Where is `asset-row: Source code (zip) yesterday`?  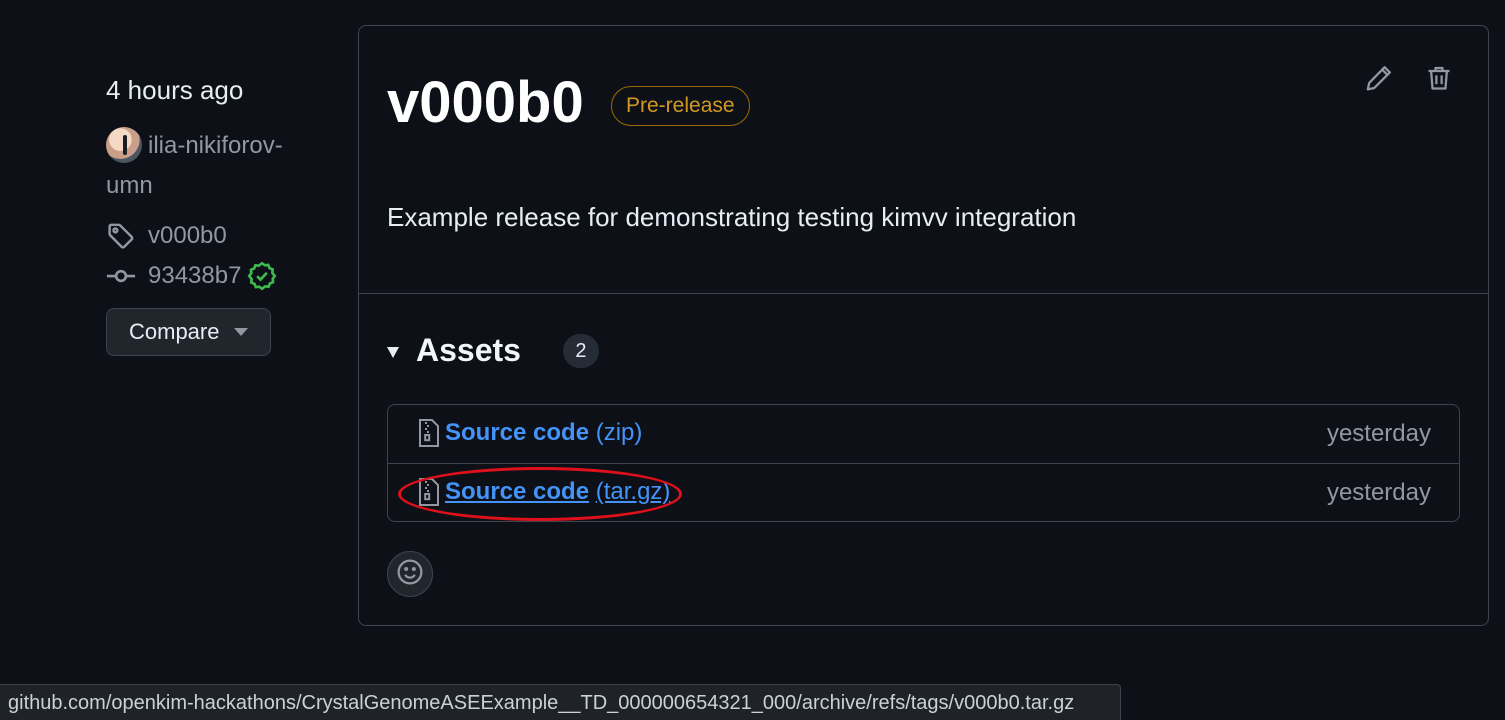
asset-row: Source code (zip) yesterday is located at coordinates (923, 434).